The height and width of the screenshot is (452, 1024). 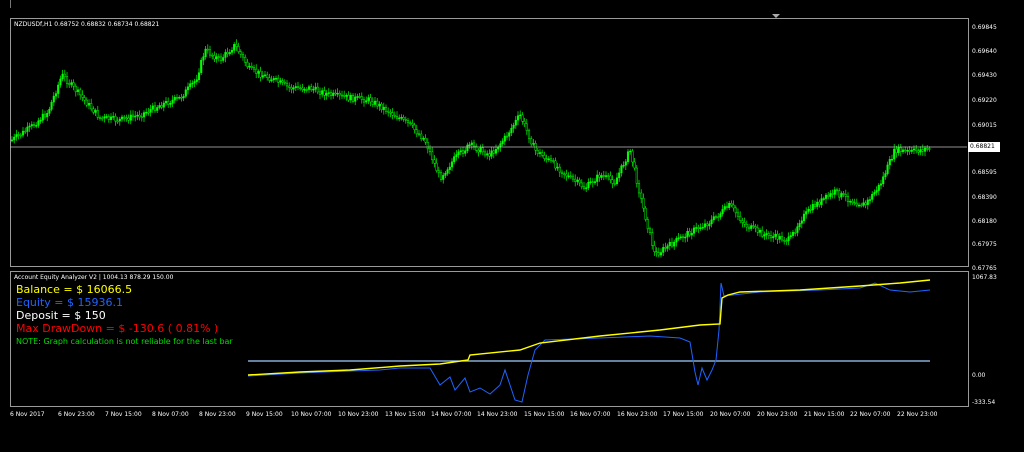 I want to click on deposit-label: Deposit = $ 150, so click(x=61, y=315).